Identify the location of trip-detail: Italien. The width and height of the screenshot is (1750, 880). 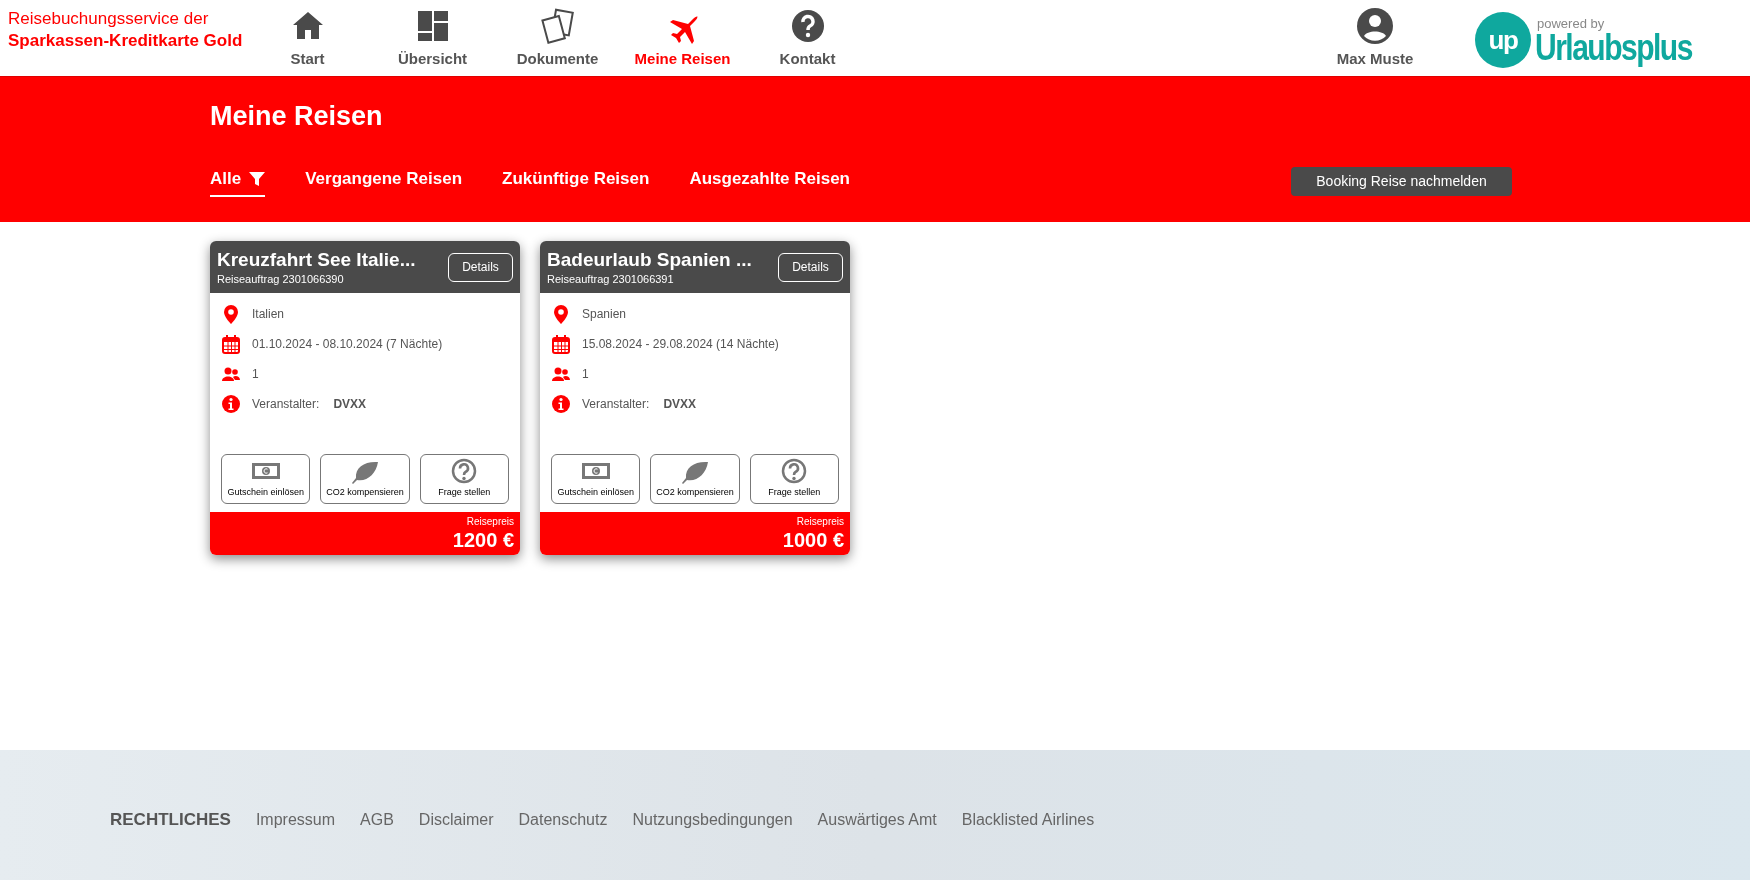
(268, 314).